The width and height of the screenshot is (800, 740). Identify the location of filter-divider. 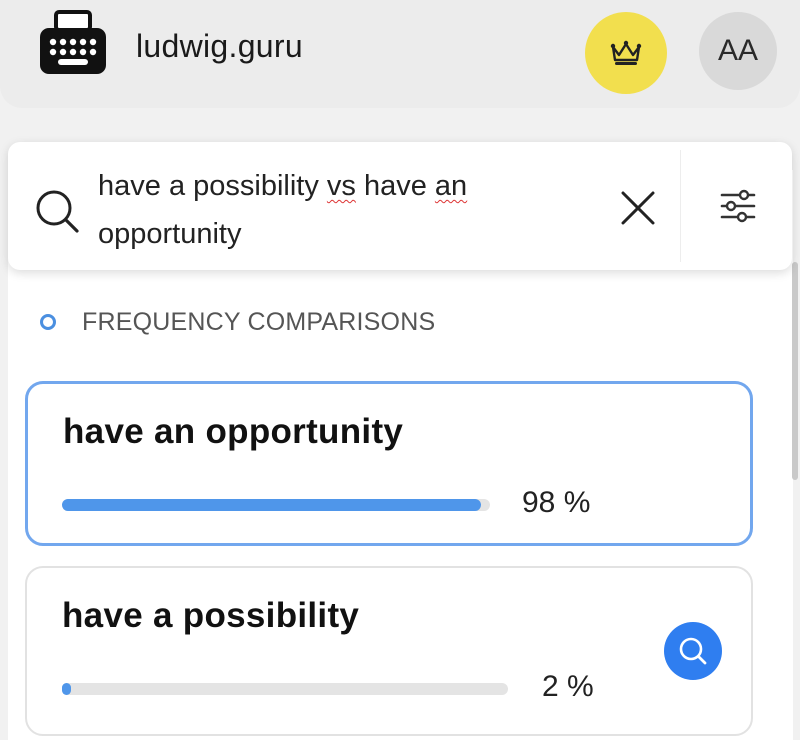
(680, 206).